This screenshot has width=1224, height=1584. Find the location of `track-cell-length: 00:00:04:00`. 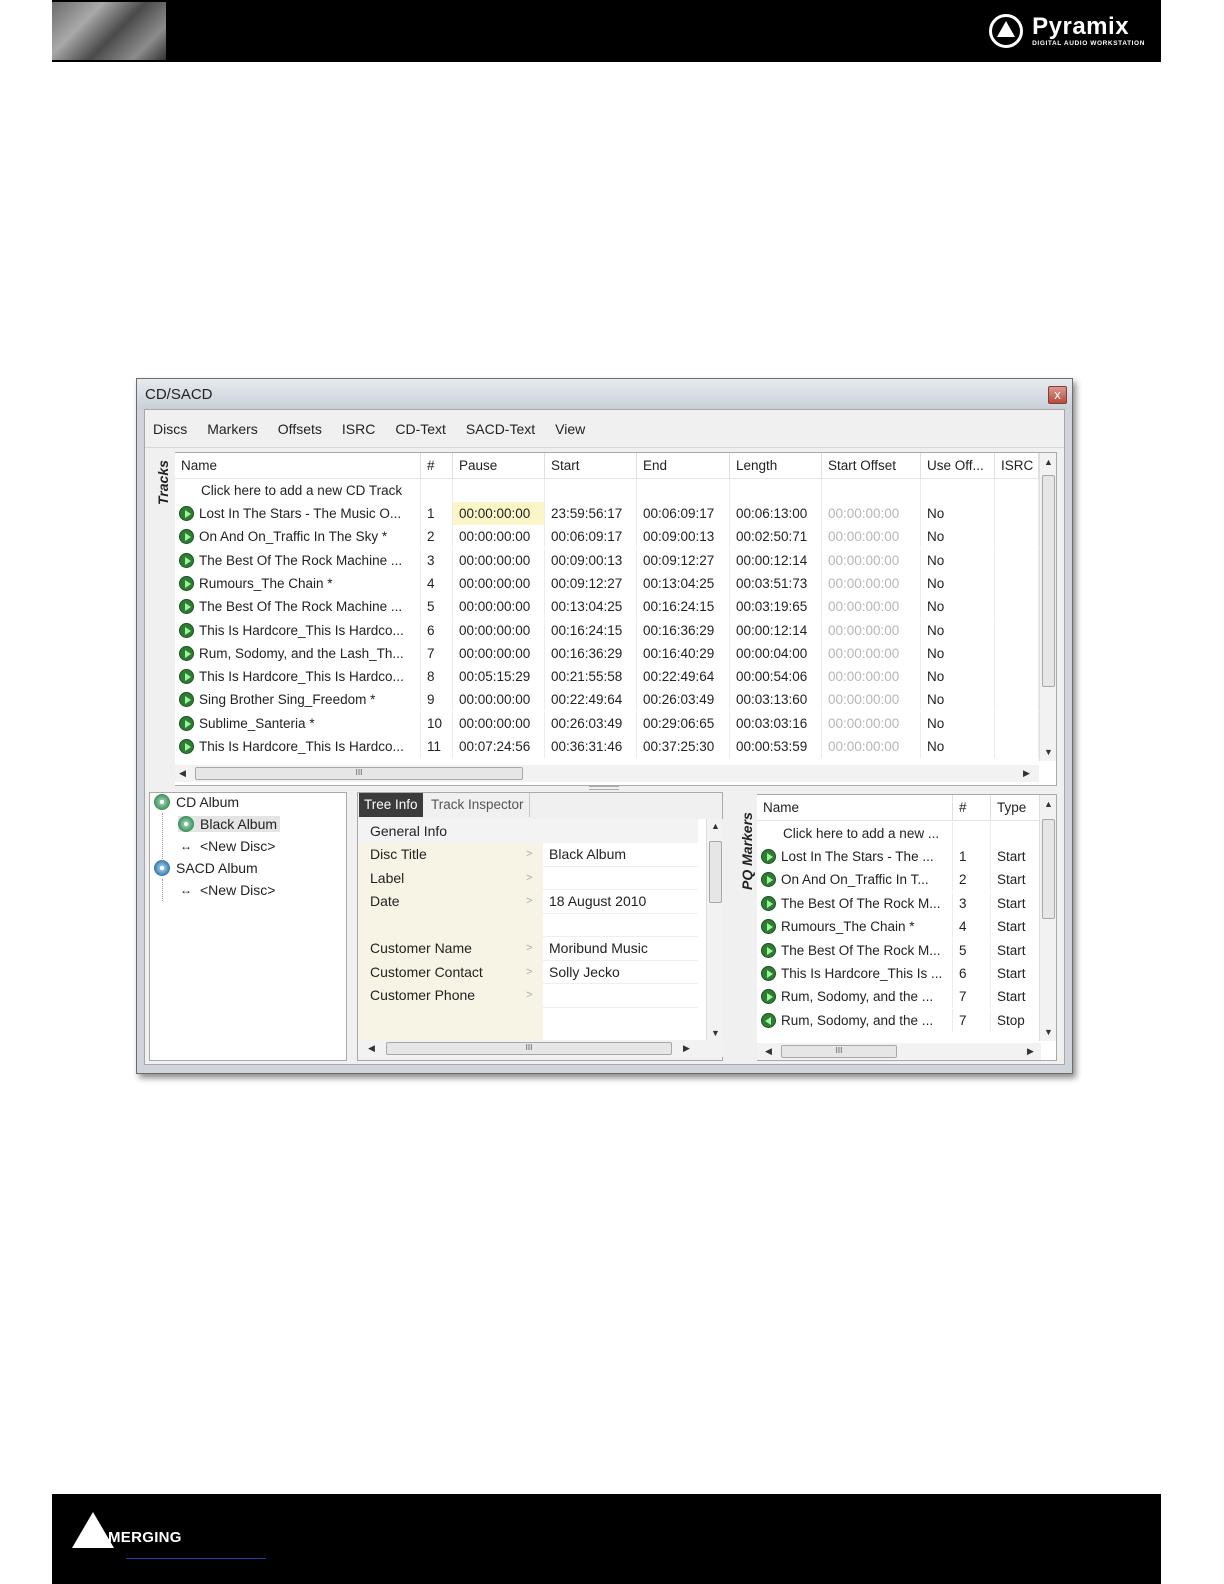

track-cell-length: 00:00:04:00 is located at coordinates (776, 653).